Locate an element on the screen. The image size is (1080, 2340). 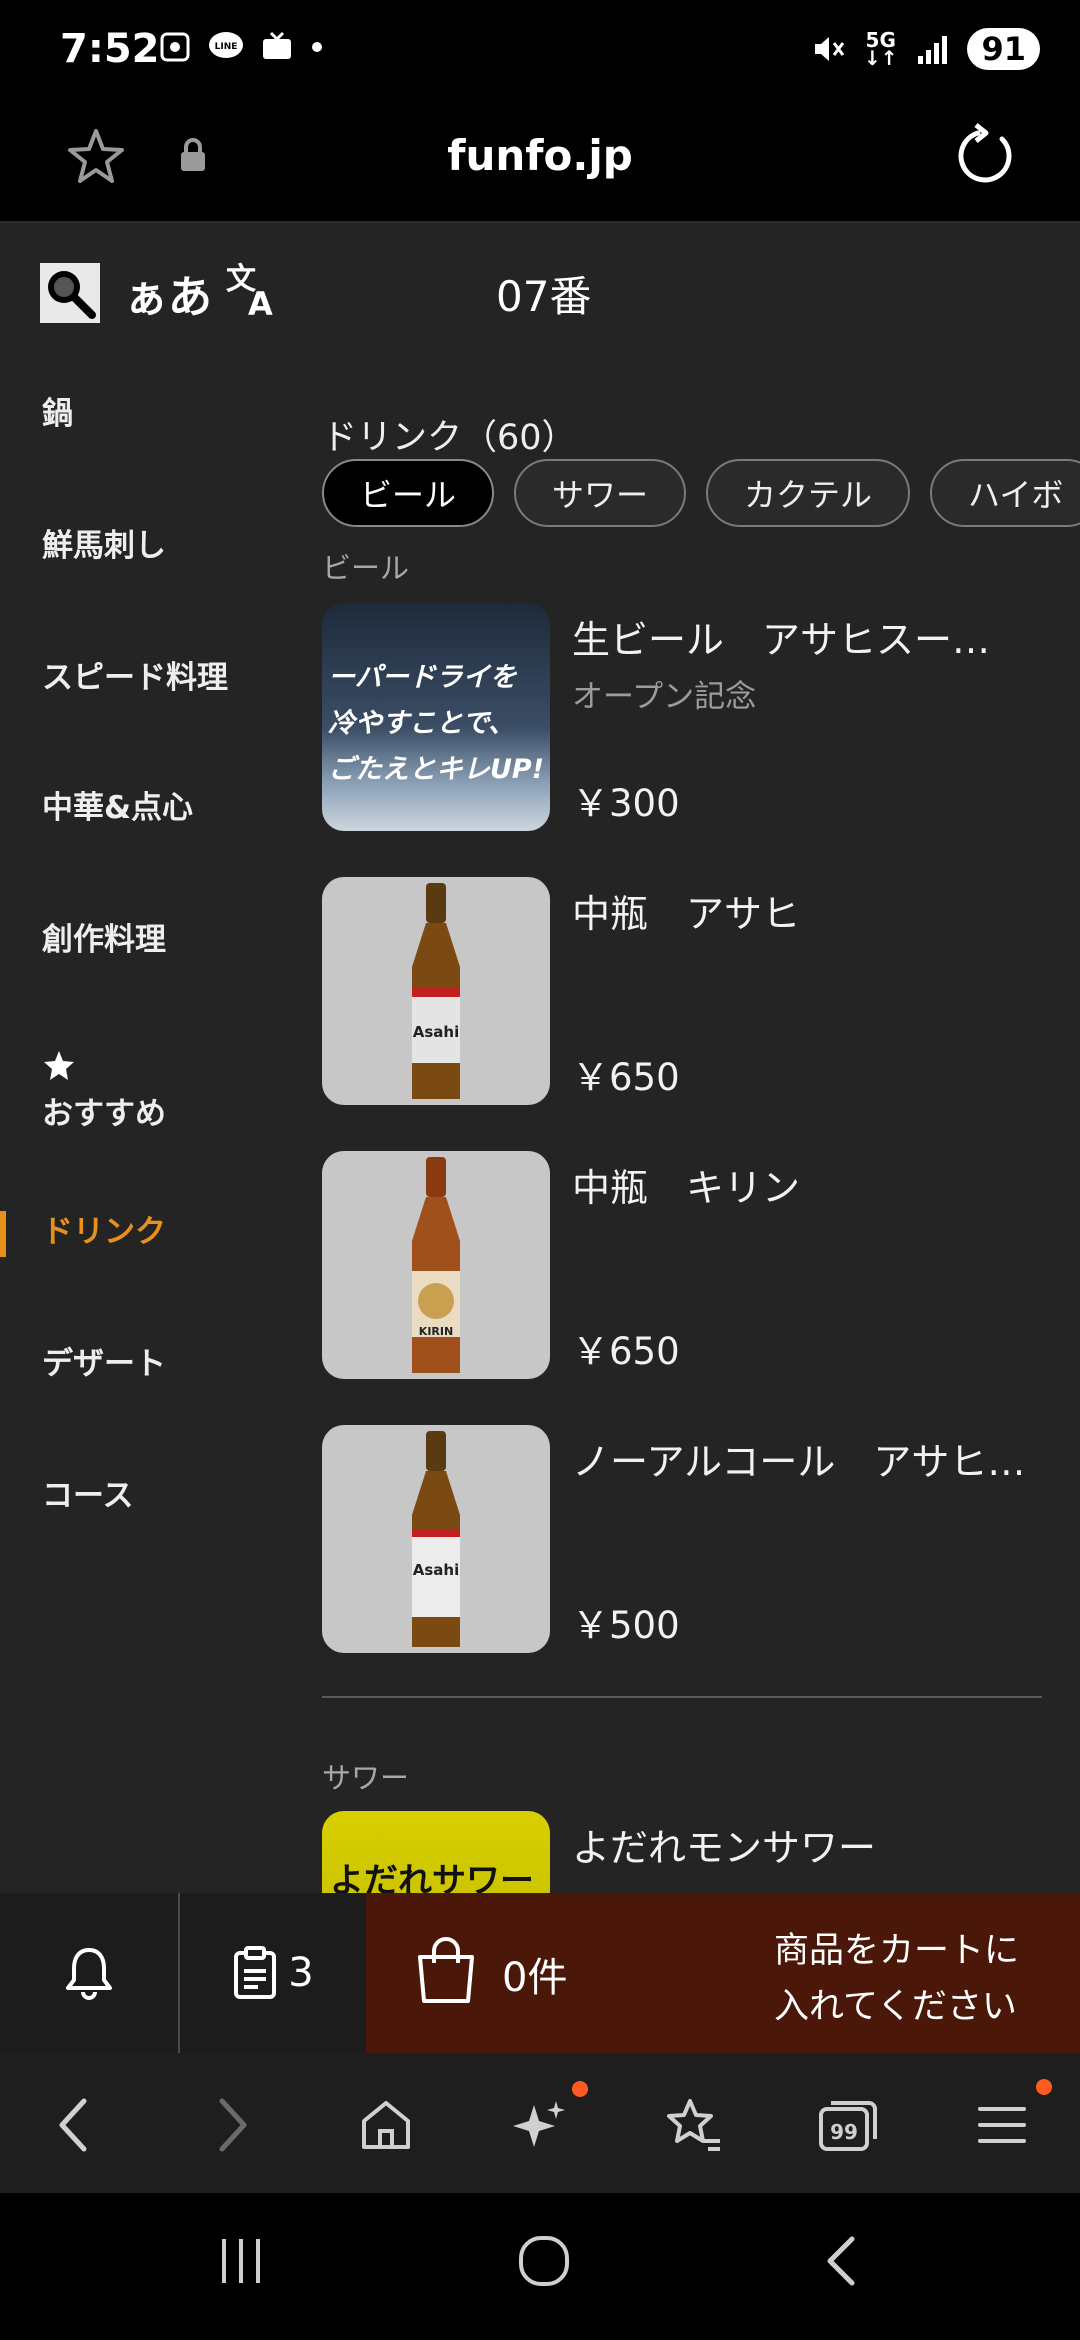
product-item: よだれサワー よだれモンサワー is located at coordinates (692, 1852).